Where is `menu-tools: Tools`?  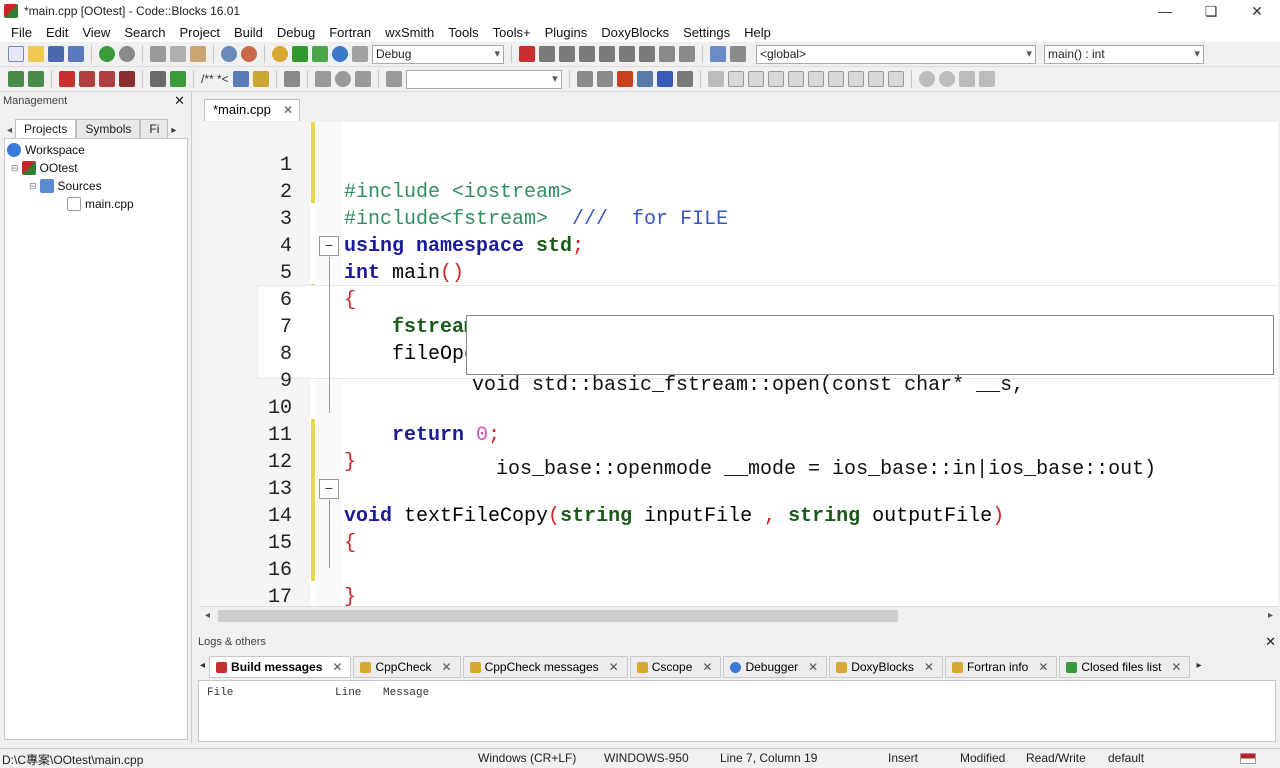
menu-tools: Tools is located at coordinates (463, 32).